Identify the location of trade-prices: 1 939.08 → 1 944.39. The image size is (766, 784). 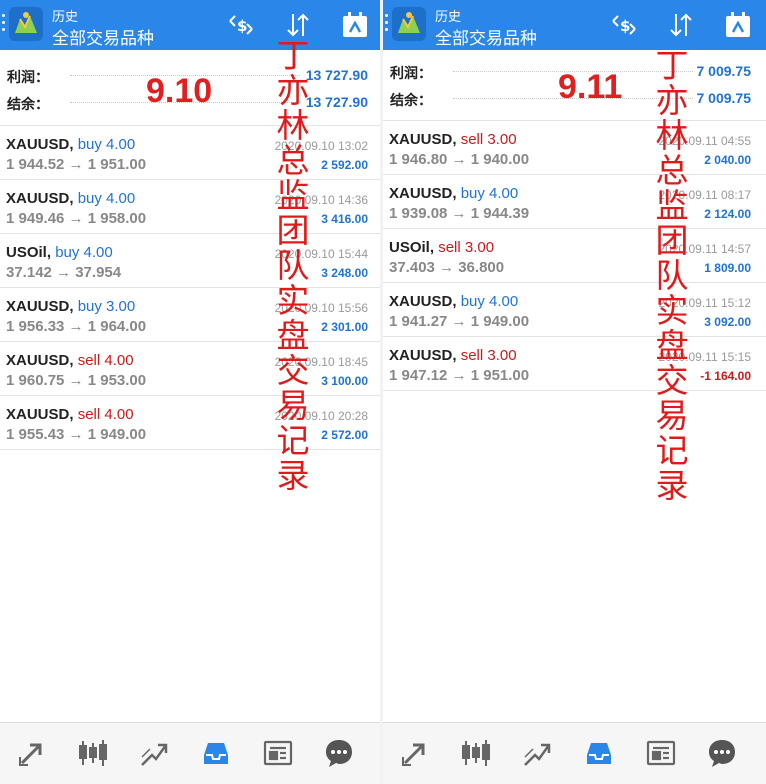
(459, 213).